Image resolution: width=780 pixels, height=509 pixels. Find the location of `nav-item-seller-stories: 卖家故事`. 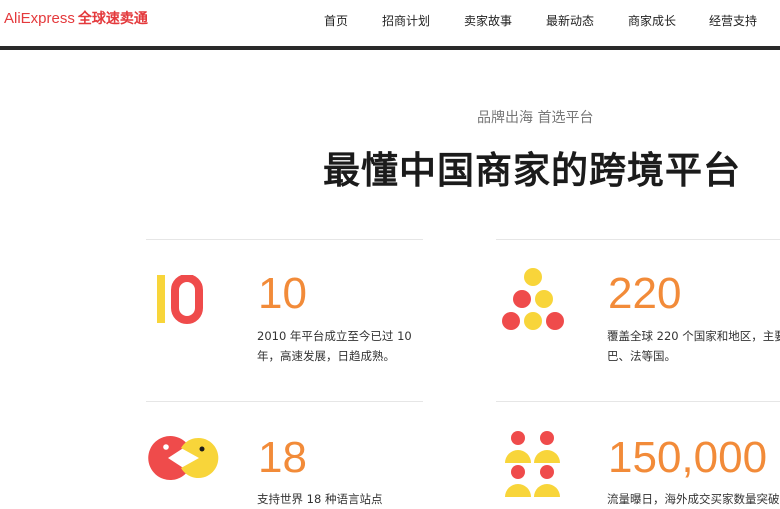

nav-item-seller-stories: 卖家故事 is located at coordinates (488, 20).